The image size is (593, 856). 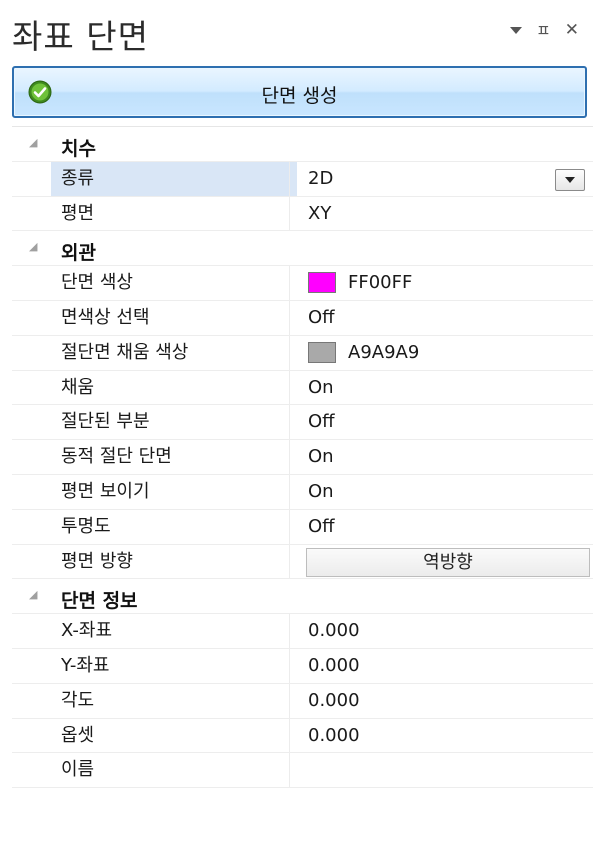 What do you see at coordinates (302, 179) in the screenshot?
I see `property-row-type: 종류 2D` at bounding box center [302, 179].